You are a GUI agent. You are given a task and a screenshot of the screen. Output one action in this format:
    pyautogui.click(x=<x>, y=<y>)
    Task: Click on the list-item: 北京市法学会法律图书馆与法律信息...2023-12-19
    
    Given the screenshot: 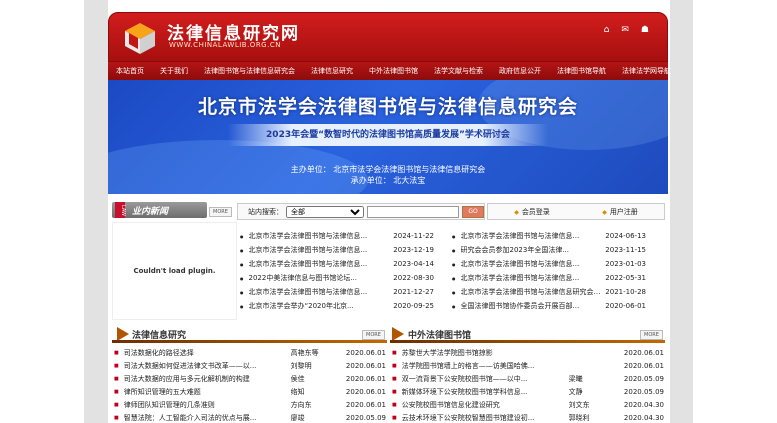 What is the action you would take?
    pyautogui.click(x=346, y=250)
    